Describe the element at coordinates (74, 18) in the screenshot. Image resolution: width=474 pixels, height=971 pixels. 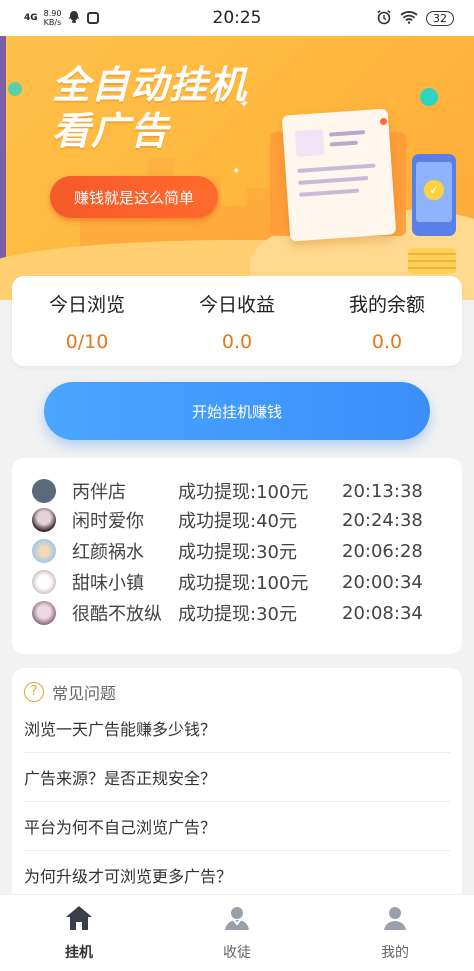
I see `qq-notification-icon` at that location.